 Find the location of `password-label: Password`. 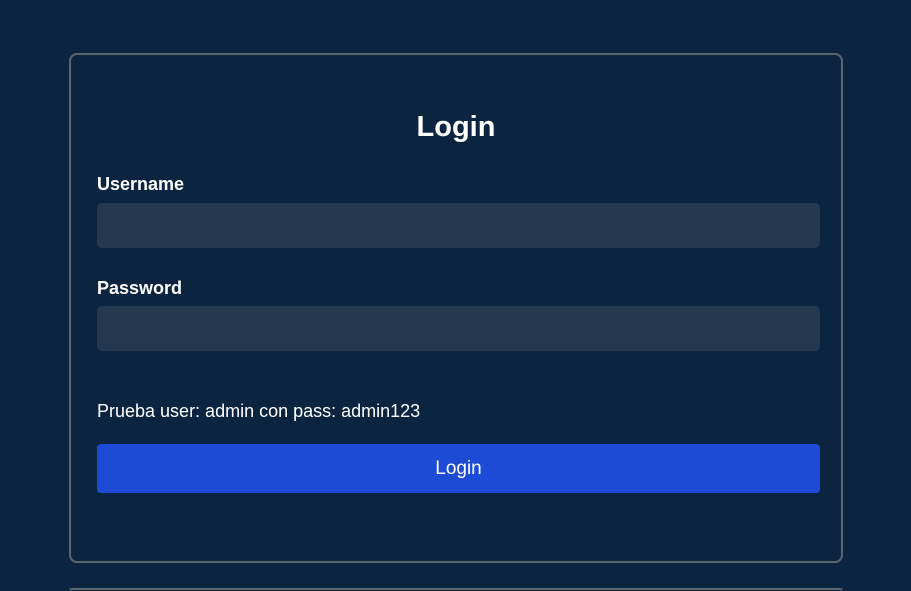

password-label: Password is located at coordinates (140, 288).